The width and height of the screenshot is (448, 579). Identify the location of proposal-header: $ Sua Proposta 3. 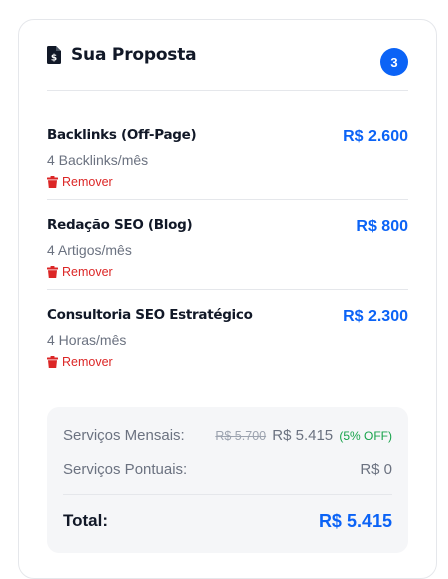
(227, 55).